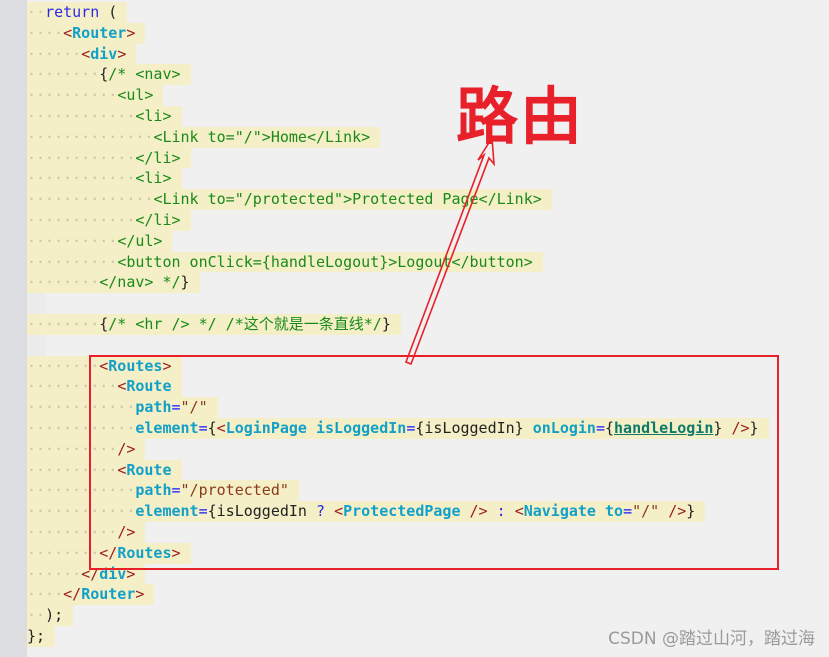 The width and height of the screenshot is (829, 657). Describe the element at coordinates (520, 116) in the screenshot. I see `annotation-label: 路由` at that location.